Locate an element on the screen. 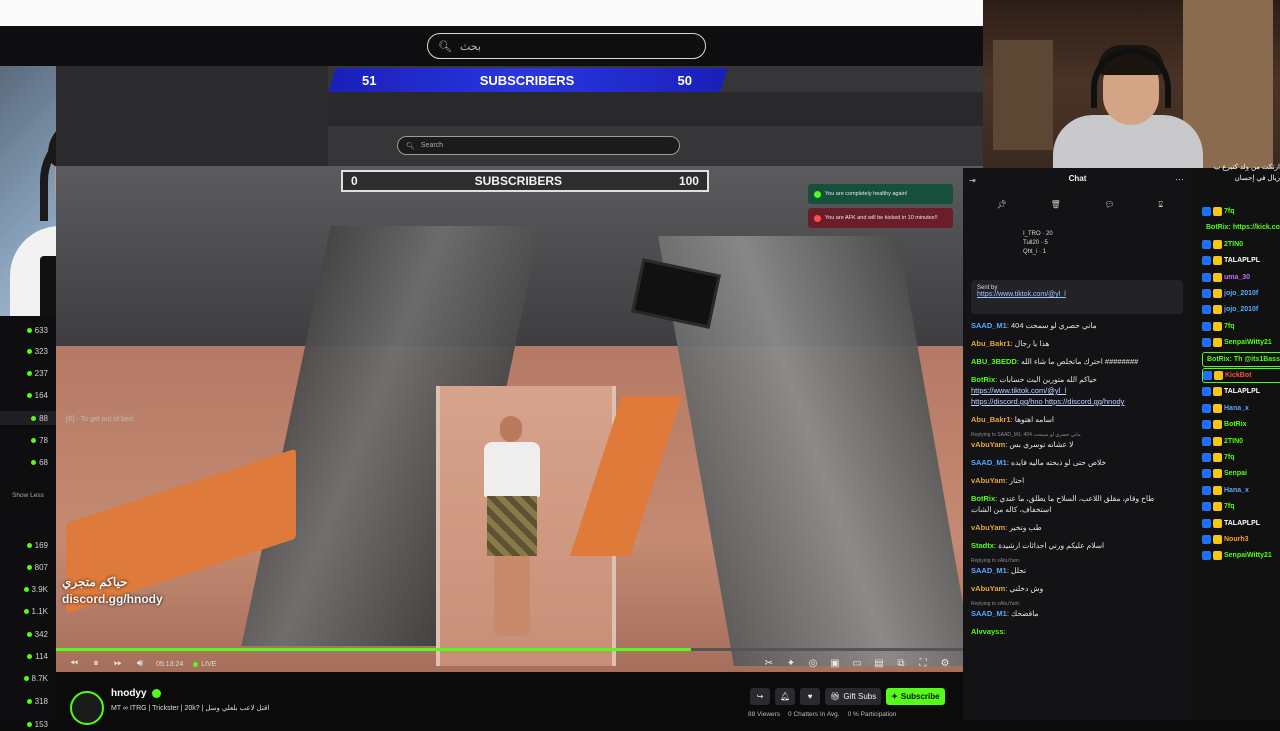  pinned-message: Sent by https://www.tiktok.com/@yl_l is located at coordinates (1077, 297).